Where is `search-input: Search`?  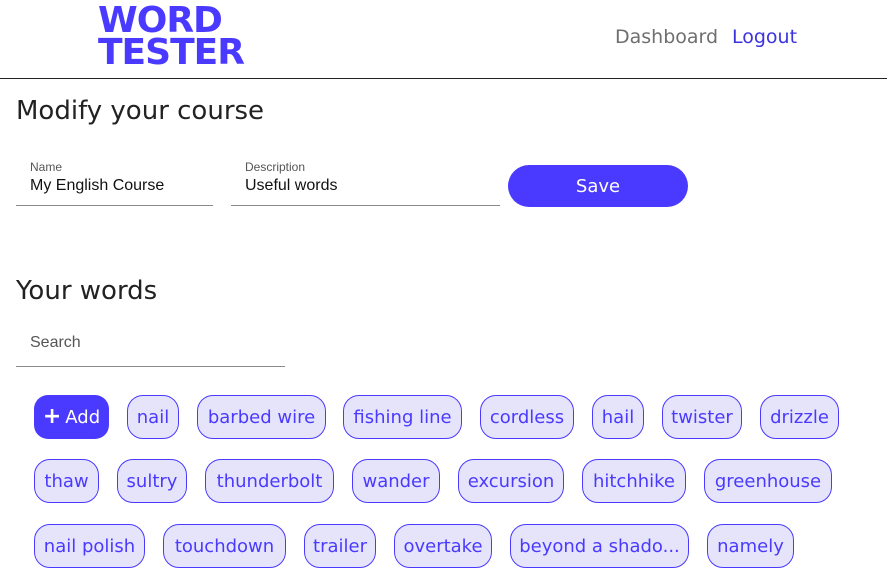
search-input: Search is located at coordinates (150, 344).